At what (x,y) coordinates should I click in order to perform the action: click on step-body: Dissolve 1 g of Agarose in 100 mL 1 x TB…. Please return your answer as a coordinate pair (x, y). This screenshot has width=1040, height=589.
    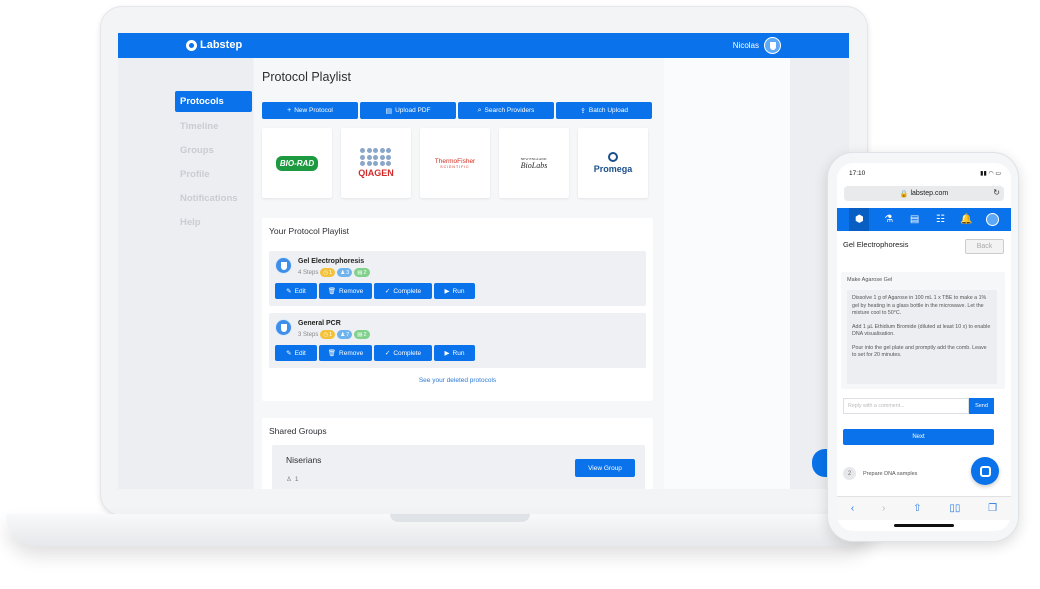
    Looking at the image, I should click on (922, 337).